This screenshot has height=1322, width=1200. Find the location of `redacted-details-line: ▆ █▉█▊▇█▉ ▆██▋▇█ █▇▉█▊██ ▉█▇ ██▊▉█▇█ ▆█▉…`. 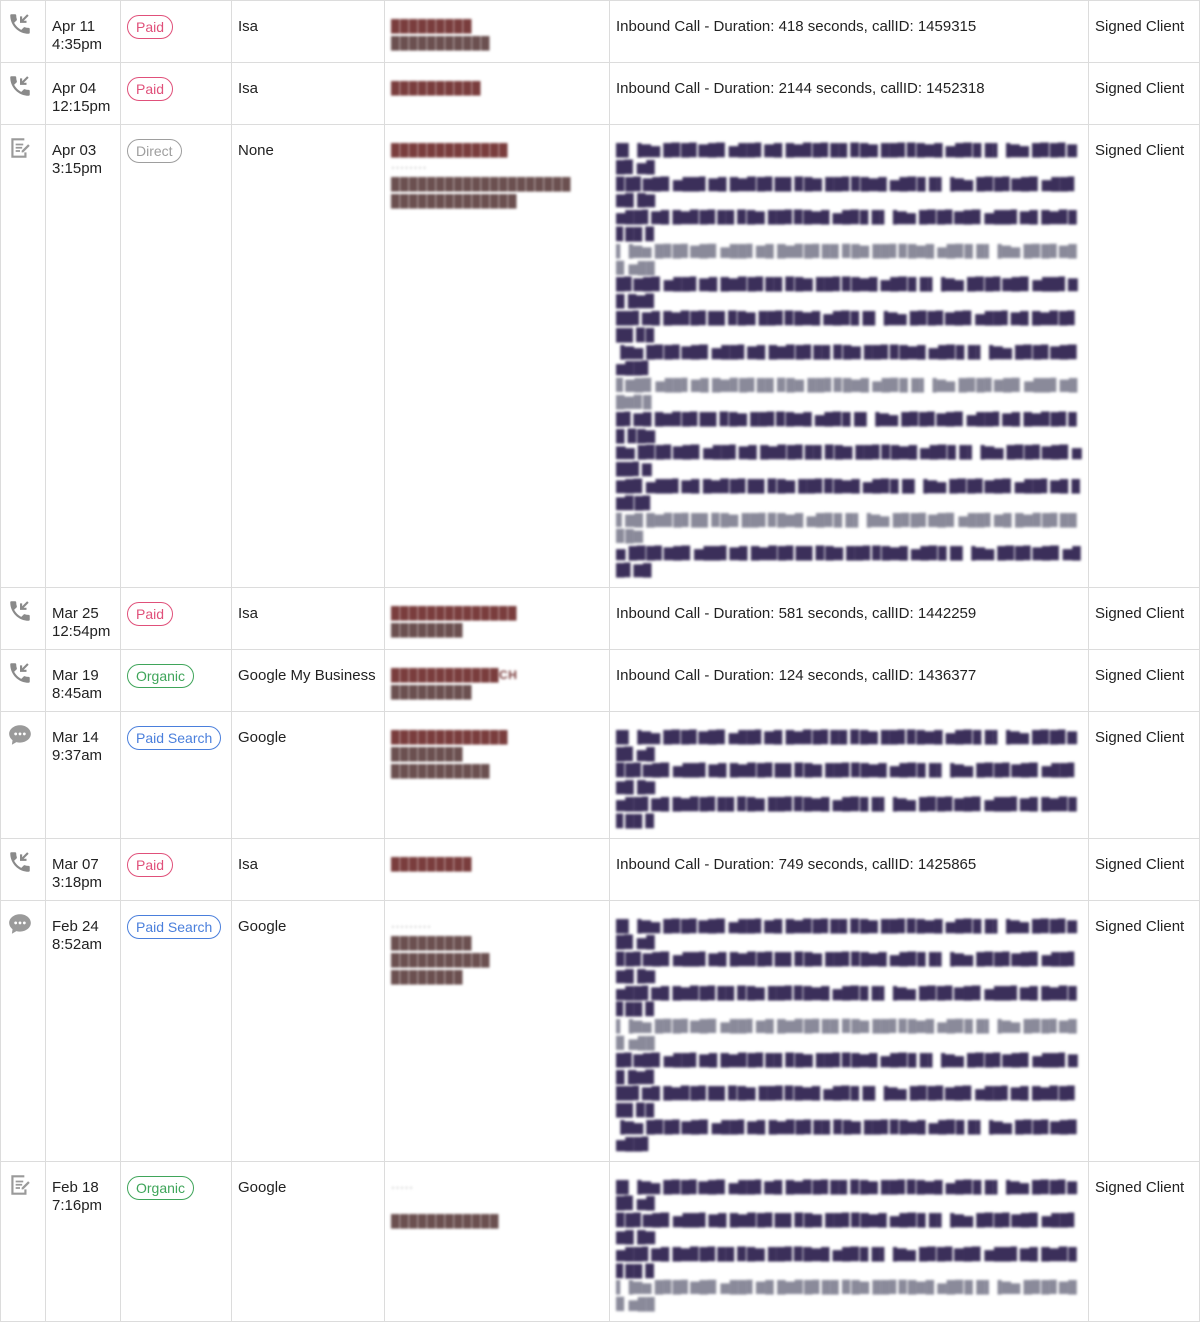

redacted-details-line: ▆ █▉█▊▇█▉ ▆██▋▇█ █▇▉█▊██ ▉█▇ ██▊▉█▇█ ▆█▉… is located at coordinates (848, 561).